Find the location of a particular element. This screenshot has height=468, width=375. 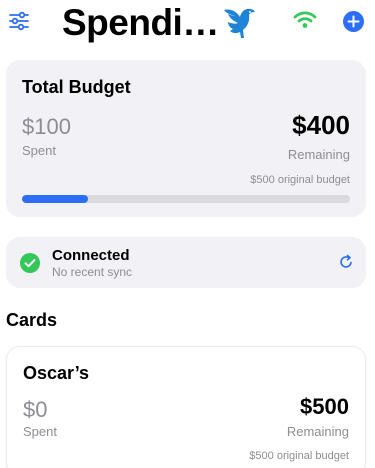

checkmark-icon is located at coordinates (30, 263).